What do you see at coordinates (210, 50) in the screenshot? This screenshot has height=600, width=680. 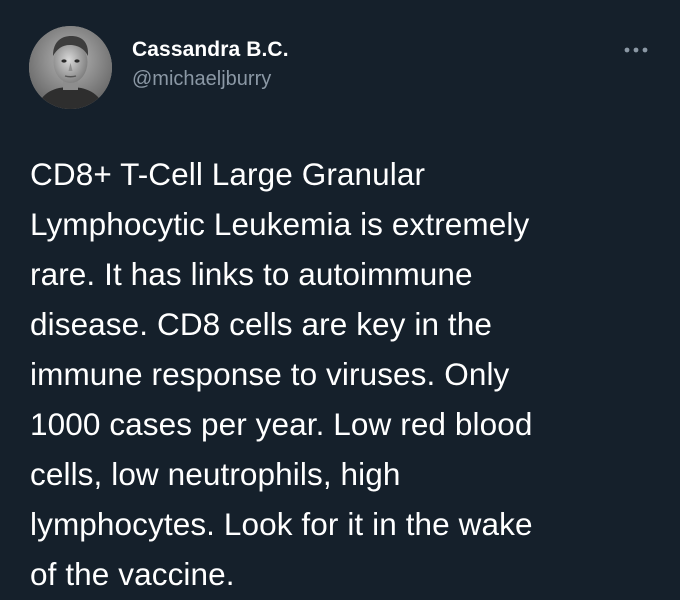 I see `author-display-name: Cassandra B.C.` at bounding box center [210, 50].